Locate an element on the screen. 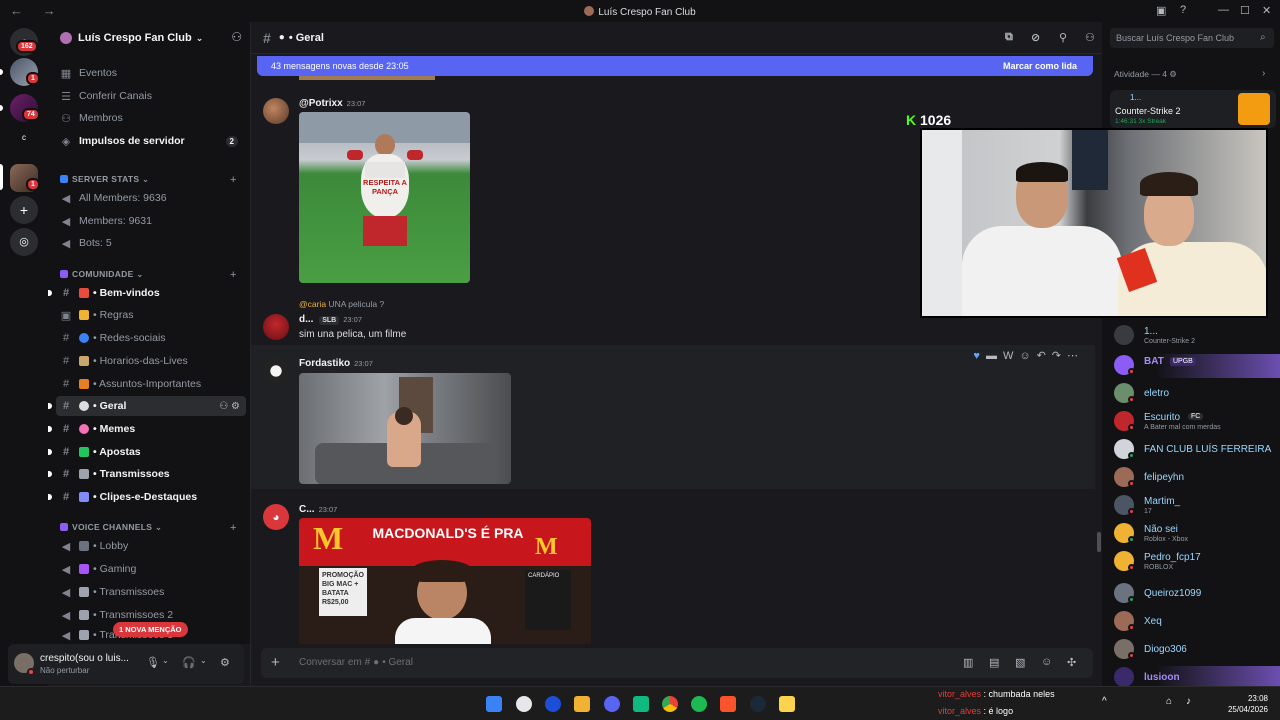  system-clock: 23:08 25/04/2026 is located at coordinates (1248, 704).